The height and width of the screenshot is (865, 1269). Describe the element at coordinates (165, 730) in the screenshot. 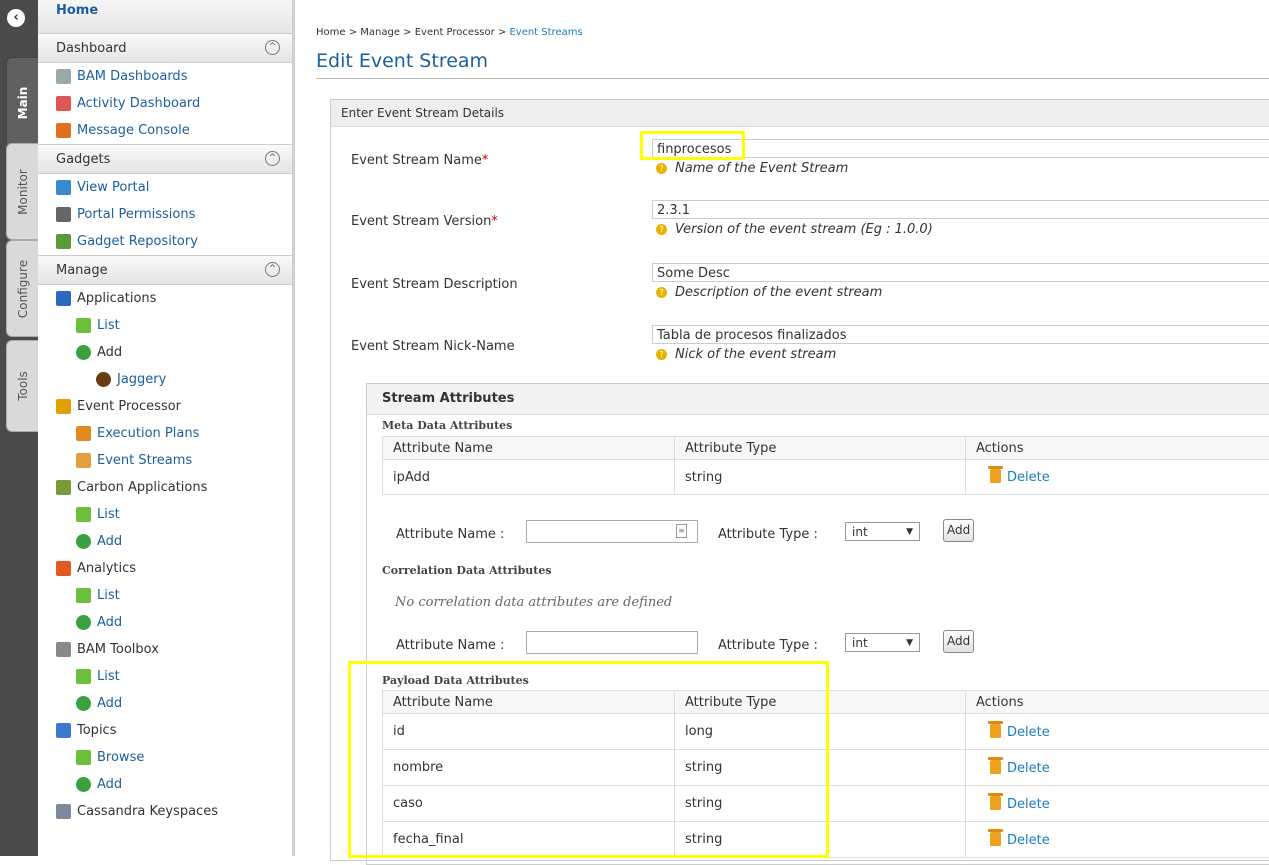

I see `sidebar-item: Topics` at that location.